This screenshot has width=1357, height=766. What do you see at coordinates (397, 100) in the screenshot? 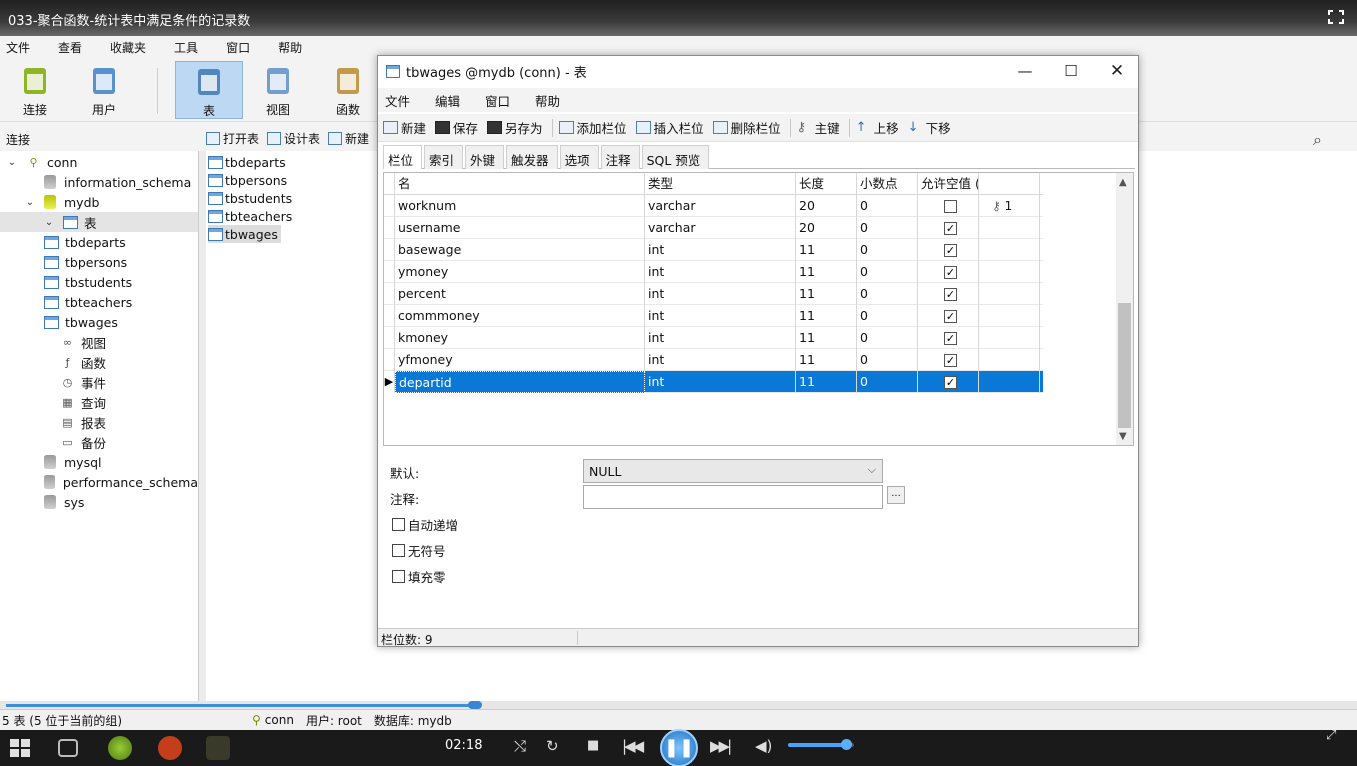
I see `window-menu-item: 文件` at bounding box center [397, 100].